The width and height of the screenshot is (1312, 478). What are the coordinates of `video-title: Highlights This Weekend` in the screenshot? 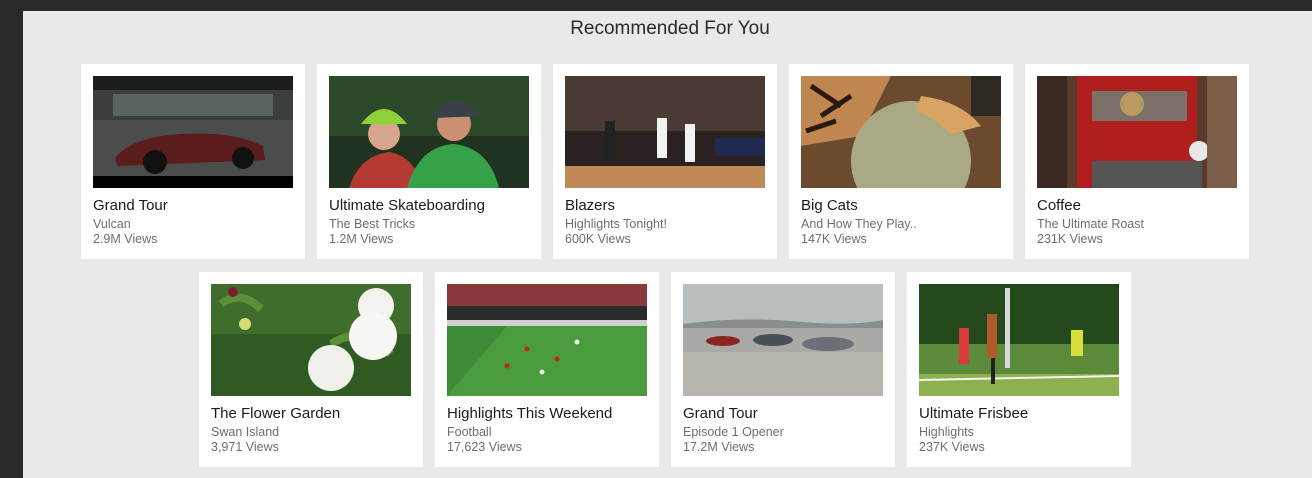 It's located at (529, 413).